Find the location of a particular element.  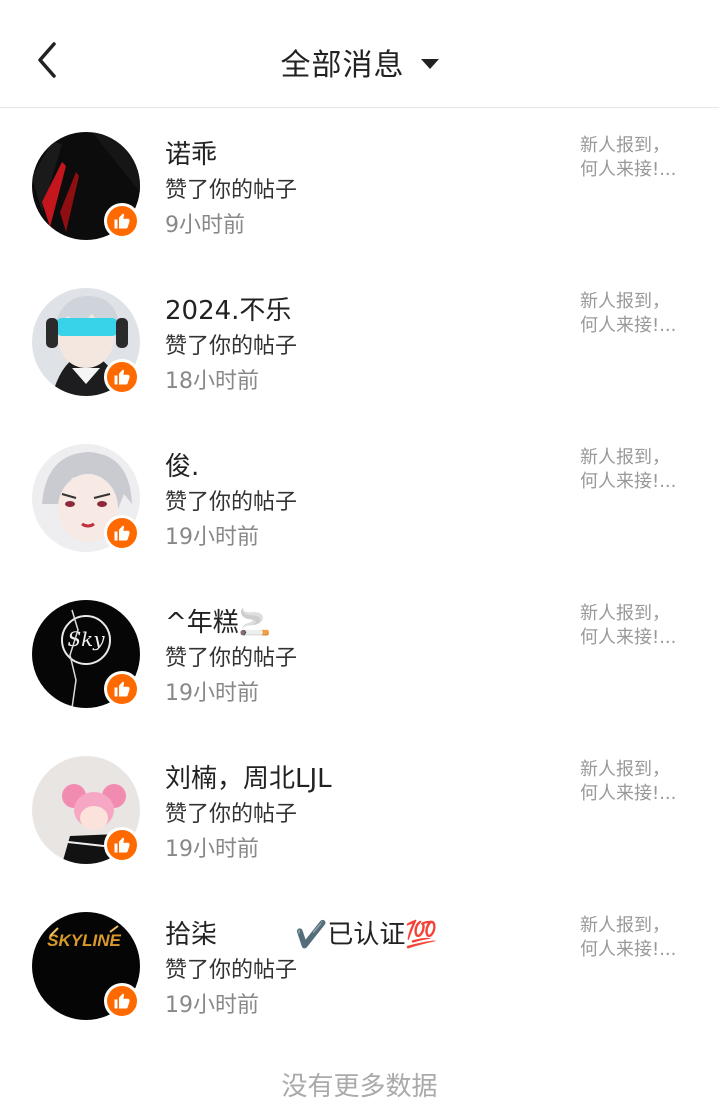

user-name: 拾柒 ✔️已认证💯 is located at coordinates (301, 932).